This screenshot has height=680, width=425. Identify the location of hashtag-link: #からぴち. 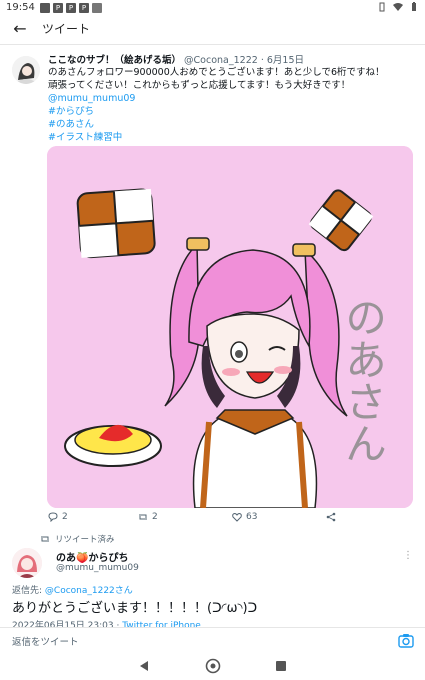
(232, 111).